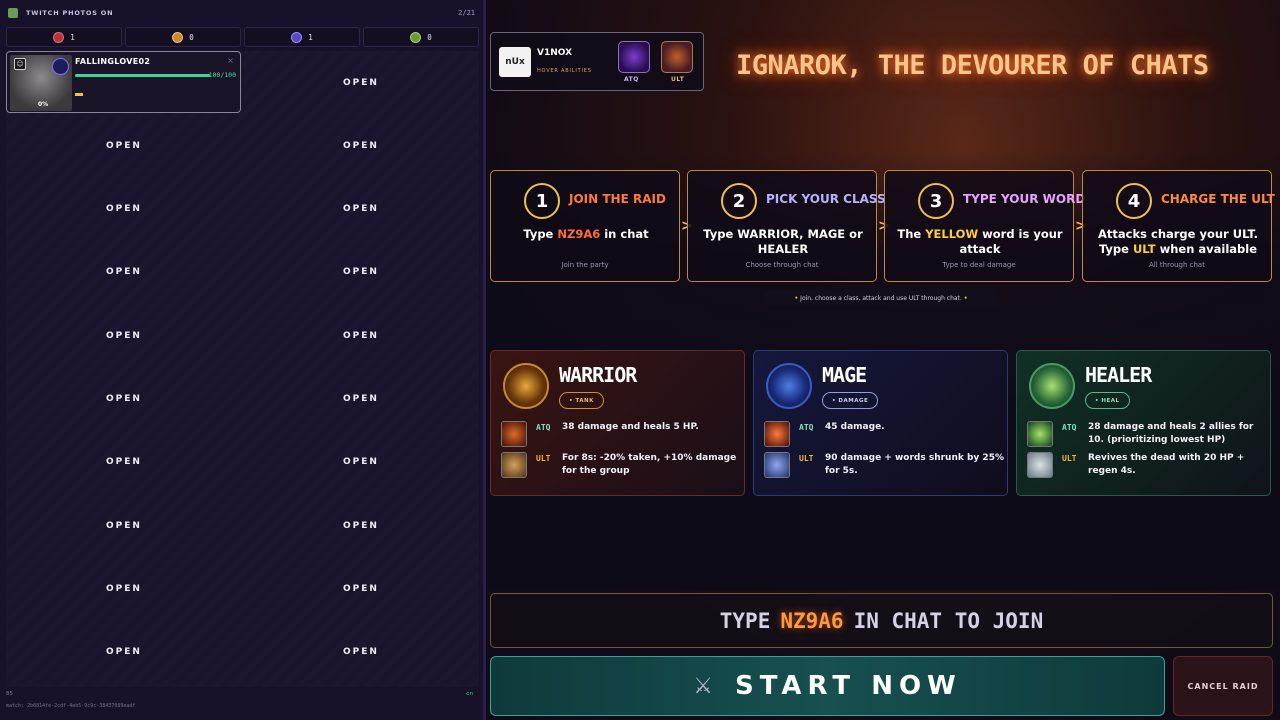 The height and width of the screenshot is (720, 1280). I want to click on cancel-raid-button: CANCEL RAID, so click(1223, 686).